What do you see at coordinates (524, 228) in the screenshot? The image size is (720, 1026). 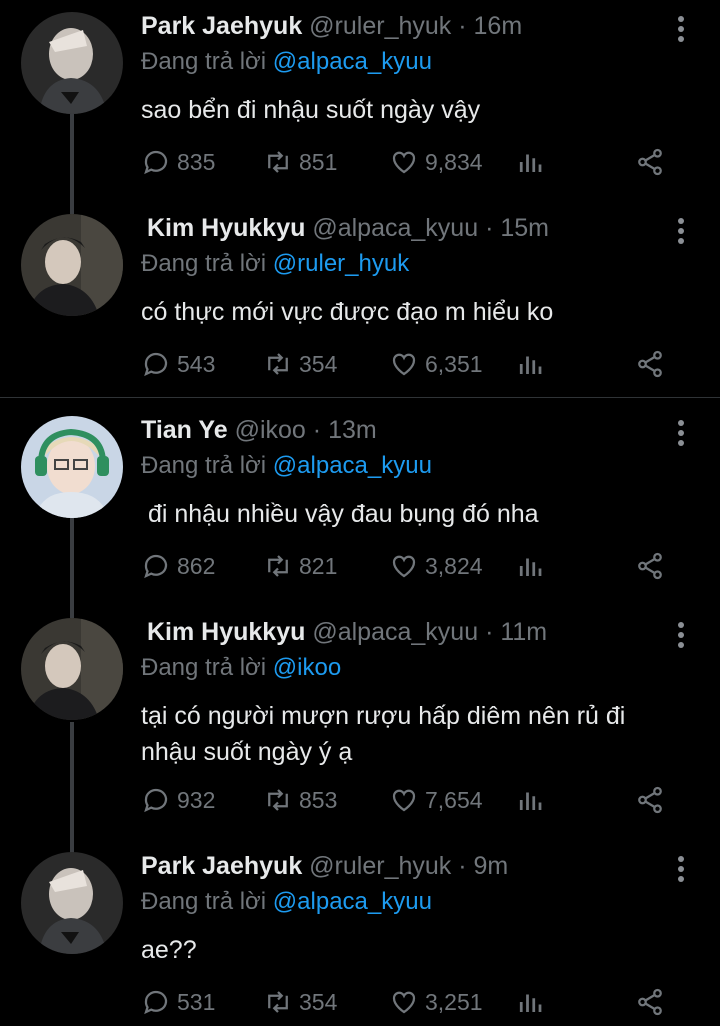 I see `timestamp: 15m` at bounding box center [524, 228].